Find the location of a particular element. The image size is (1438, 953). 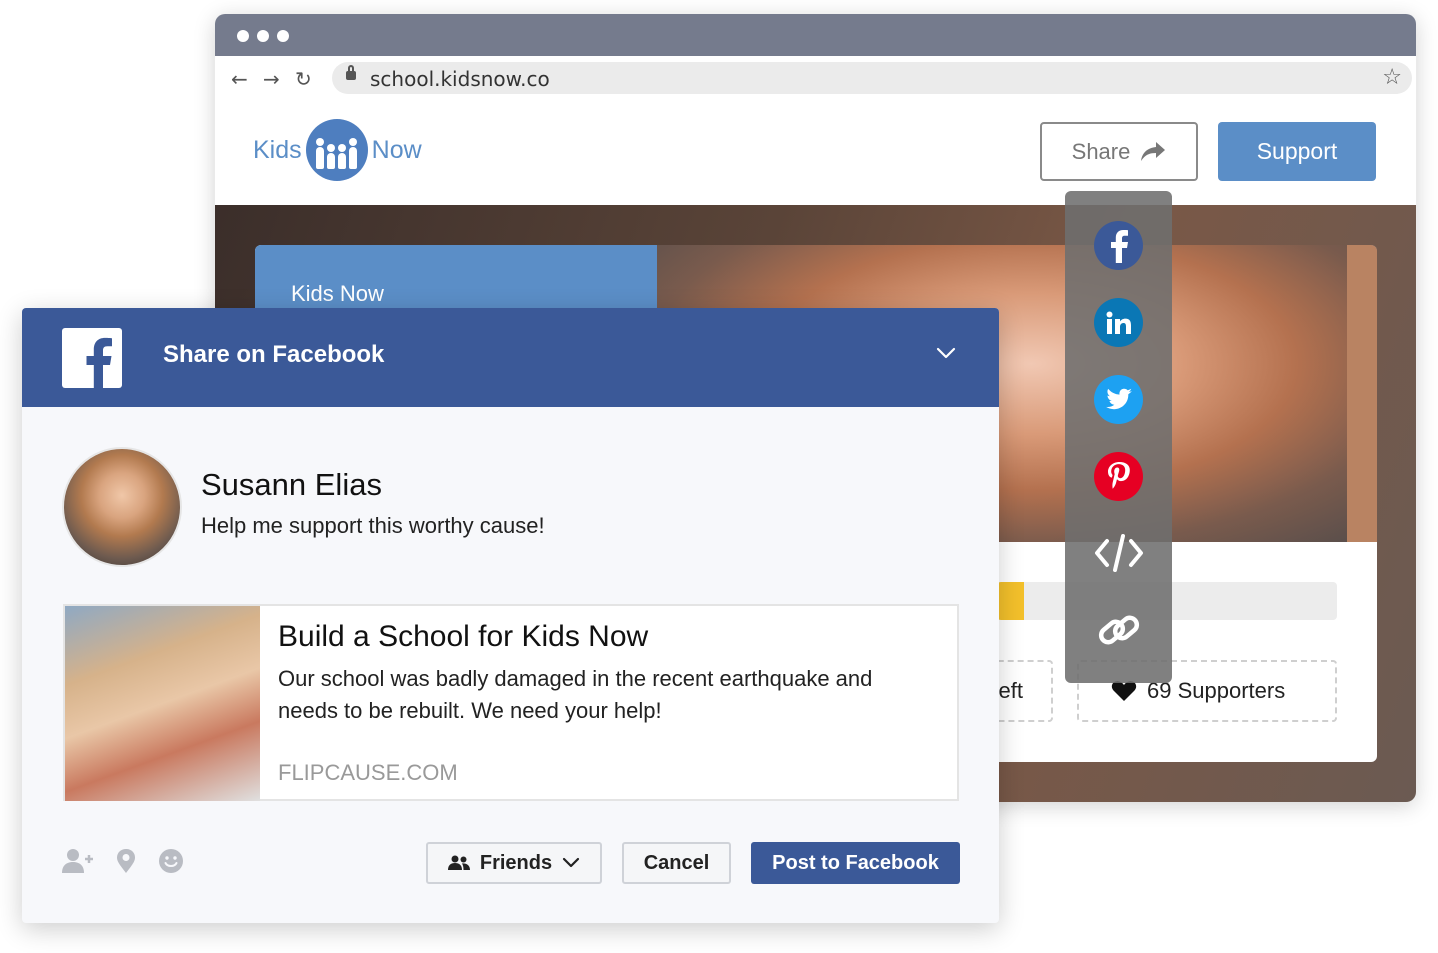

audience-label: Friends is located at coordinates (516, 862).